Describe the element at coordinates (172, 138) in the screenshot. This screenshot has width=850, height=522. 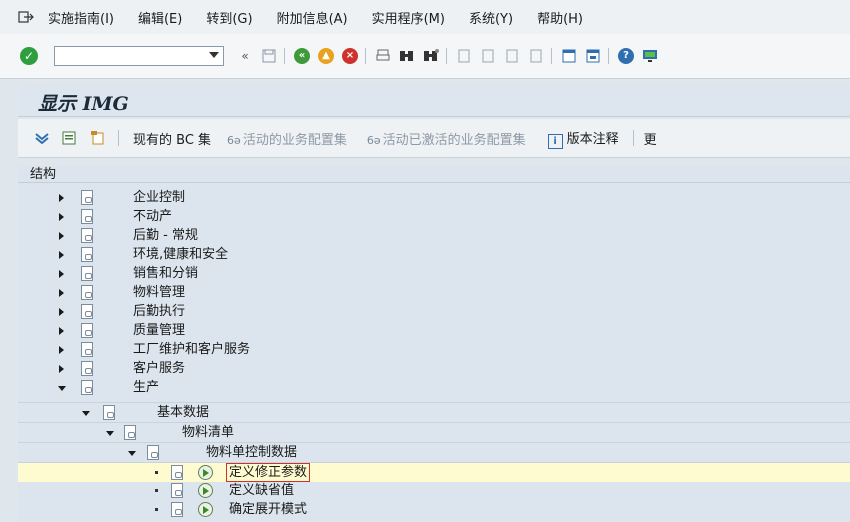
I see `existing-bc-sets-button: 现有的 BC 集` at that location.